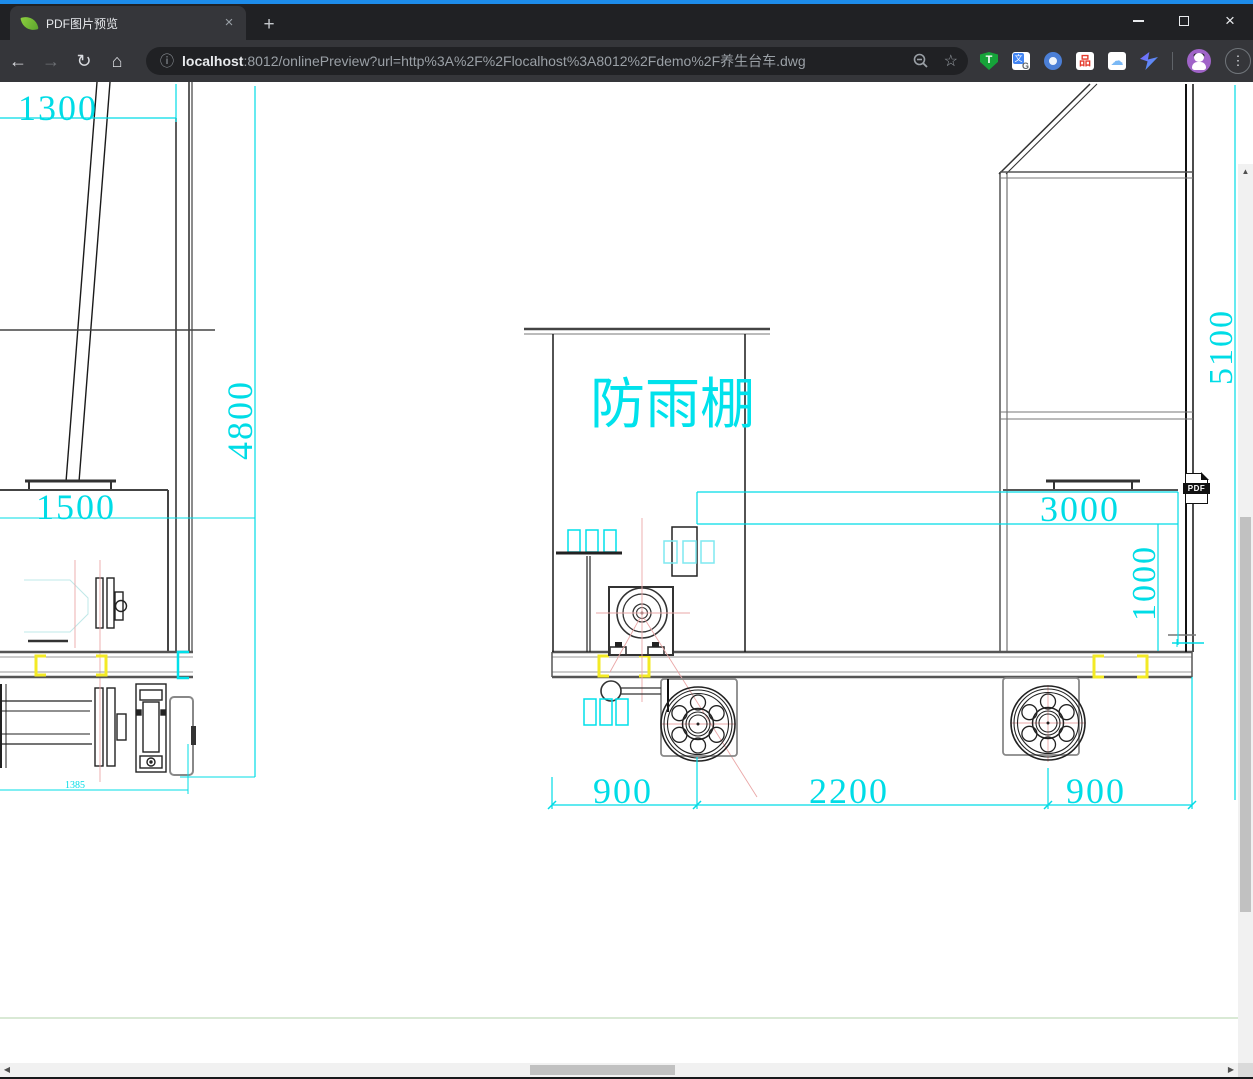  I want to click on blue-ring-icon, so click(1053, 61).